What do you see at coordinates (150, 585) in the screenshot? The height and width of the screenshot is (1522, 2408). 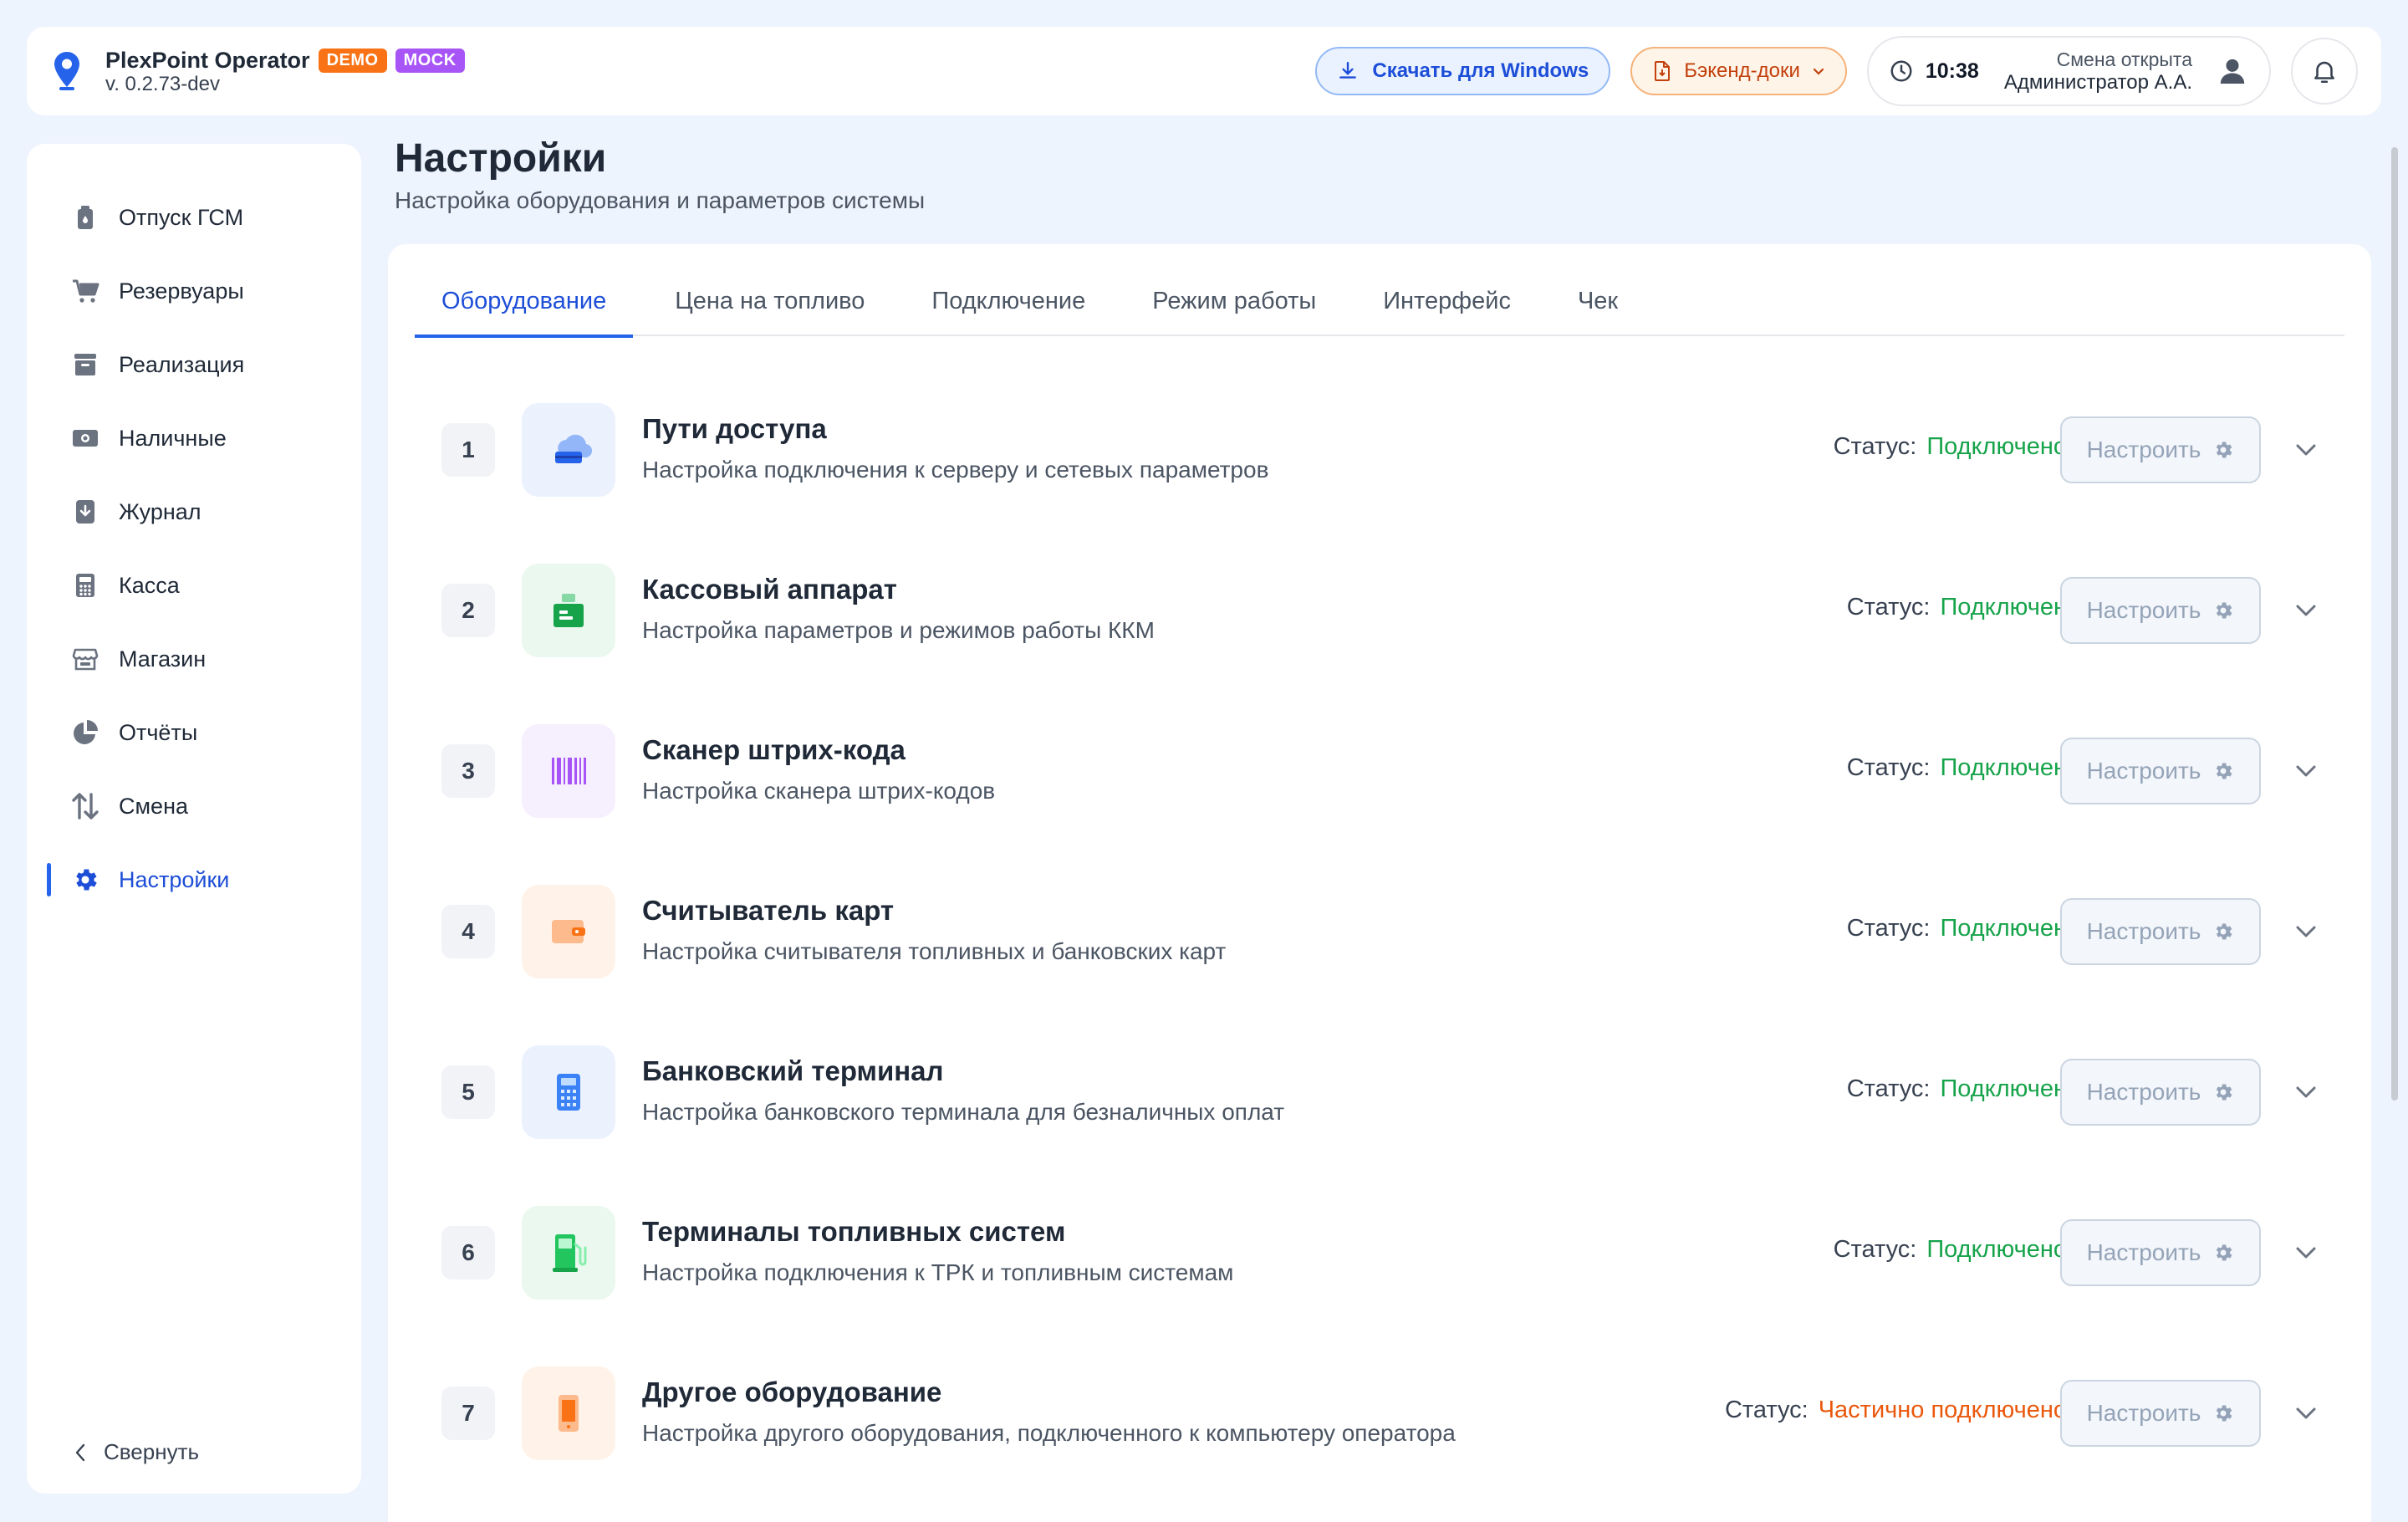 I see `sidebar-item-label: Касса` at bounding box center [150, 585].